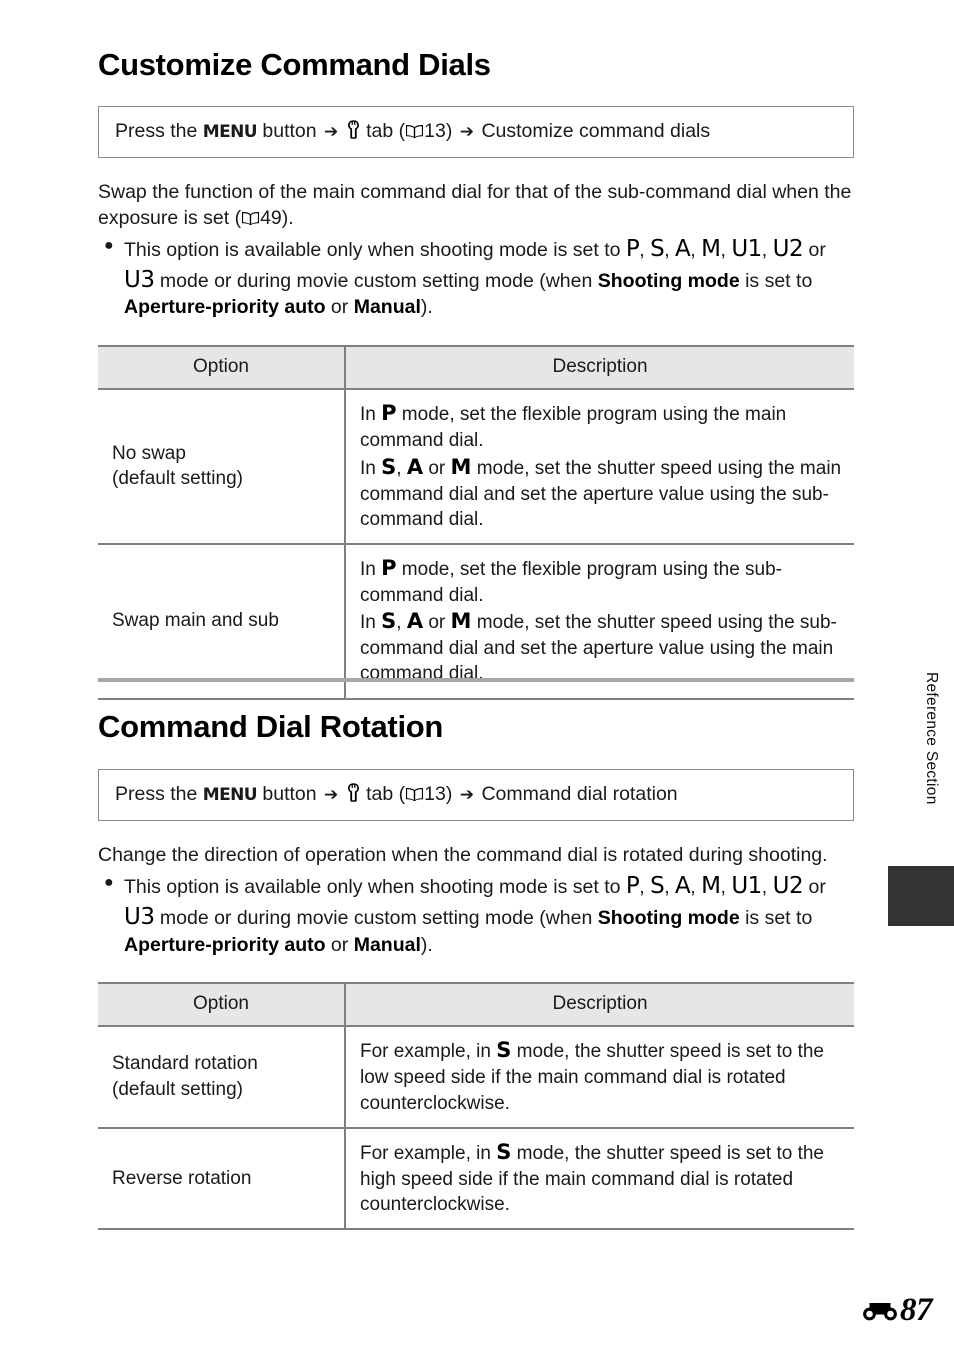 Image resolution: width=954 pixels, height=1345 pixels. What do you see at coordinates (776, 280) in the screenshot?
I see `bullet-mid2: is set to` at bounding box center [776, 280].